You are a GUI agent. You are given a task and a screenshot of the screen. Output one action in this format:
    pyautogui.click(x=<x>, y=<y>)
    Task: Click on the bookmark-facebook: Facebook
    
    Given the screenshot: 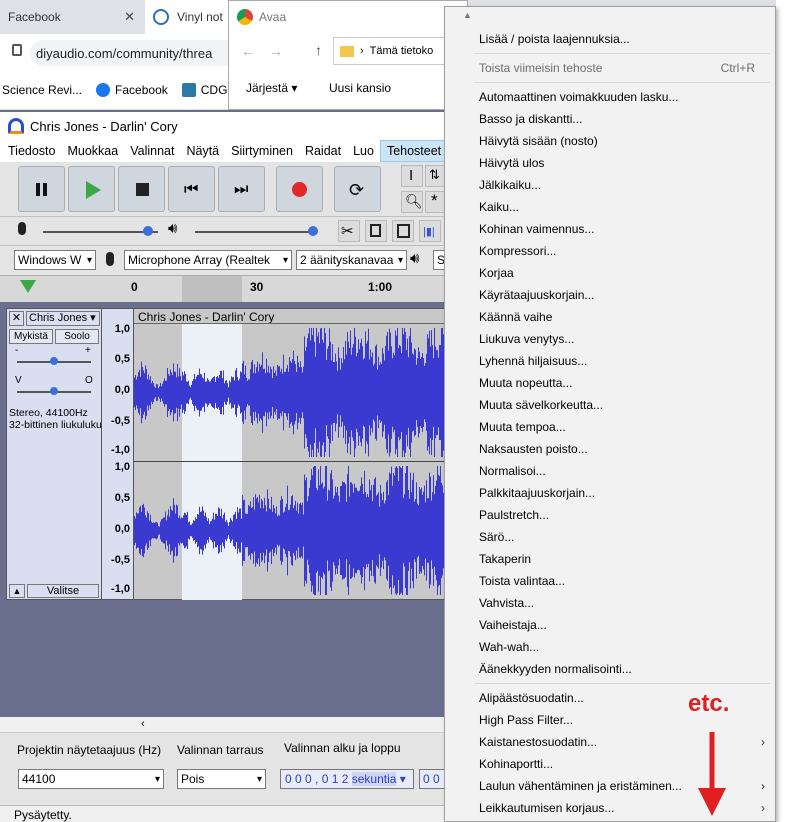 What is the action you would take?
    pyautogui.click(x=132, y=89)
    